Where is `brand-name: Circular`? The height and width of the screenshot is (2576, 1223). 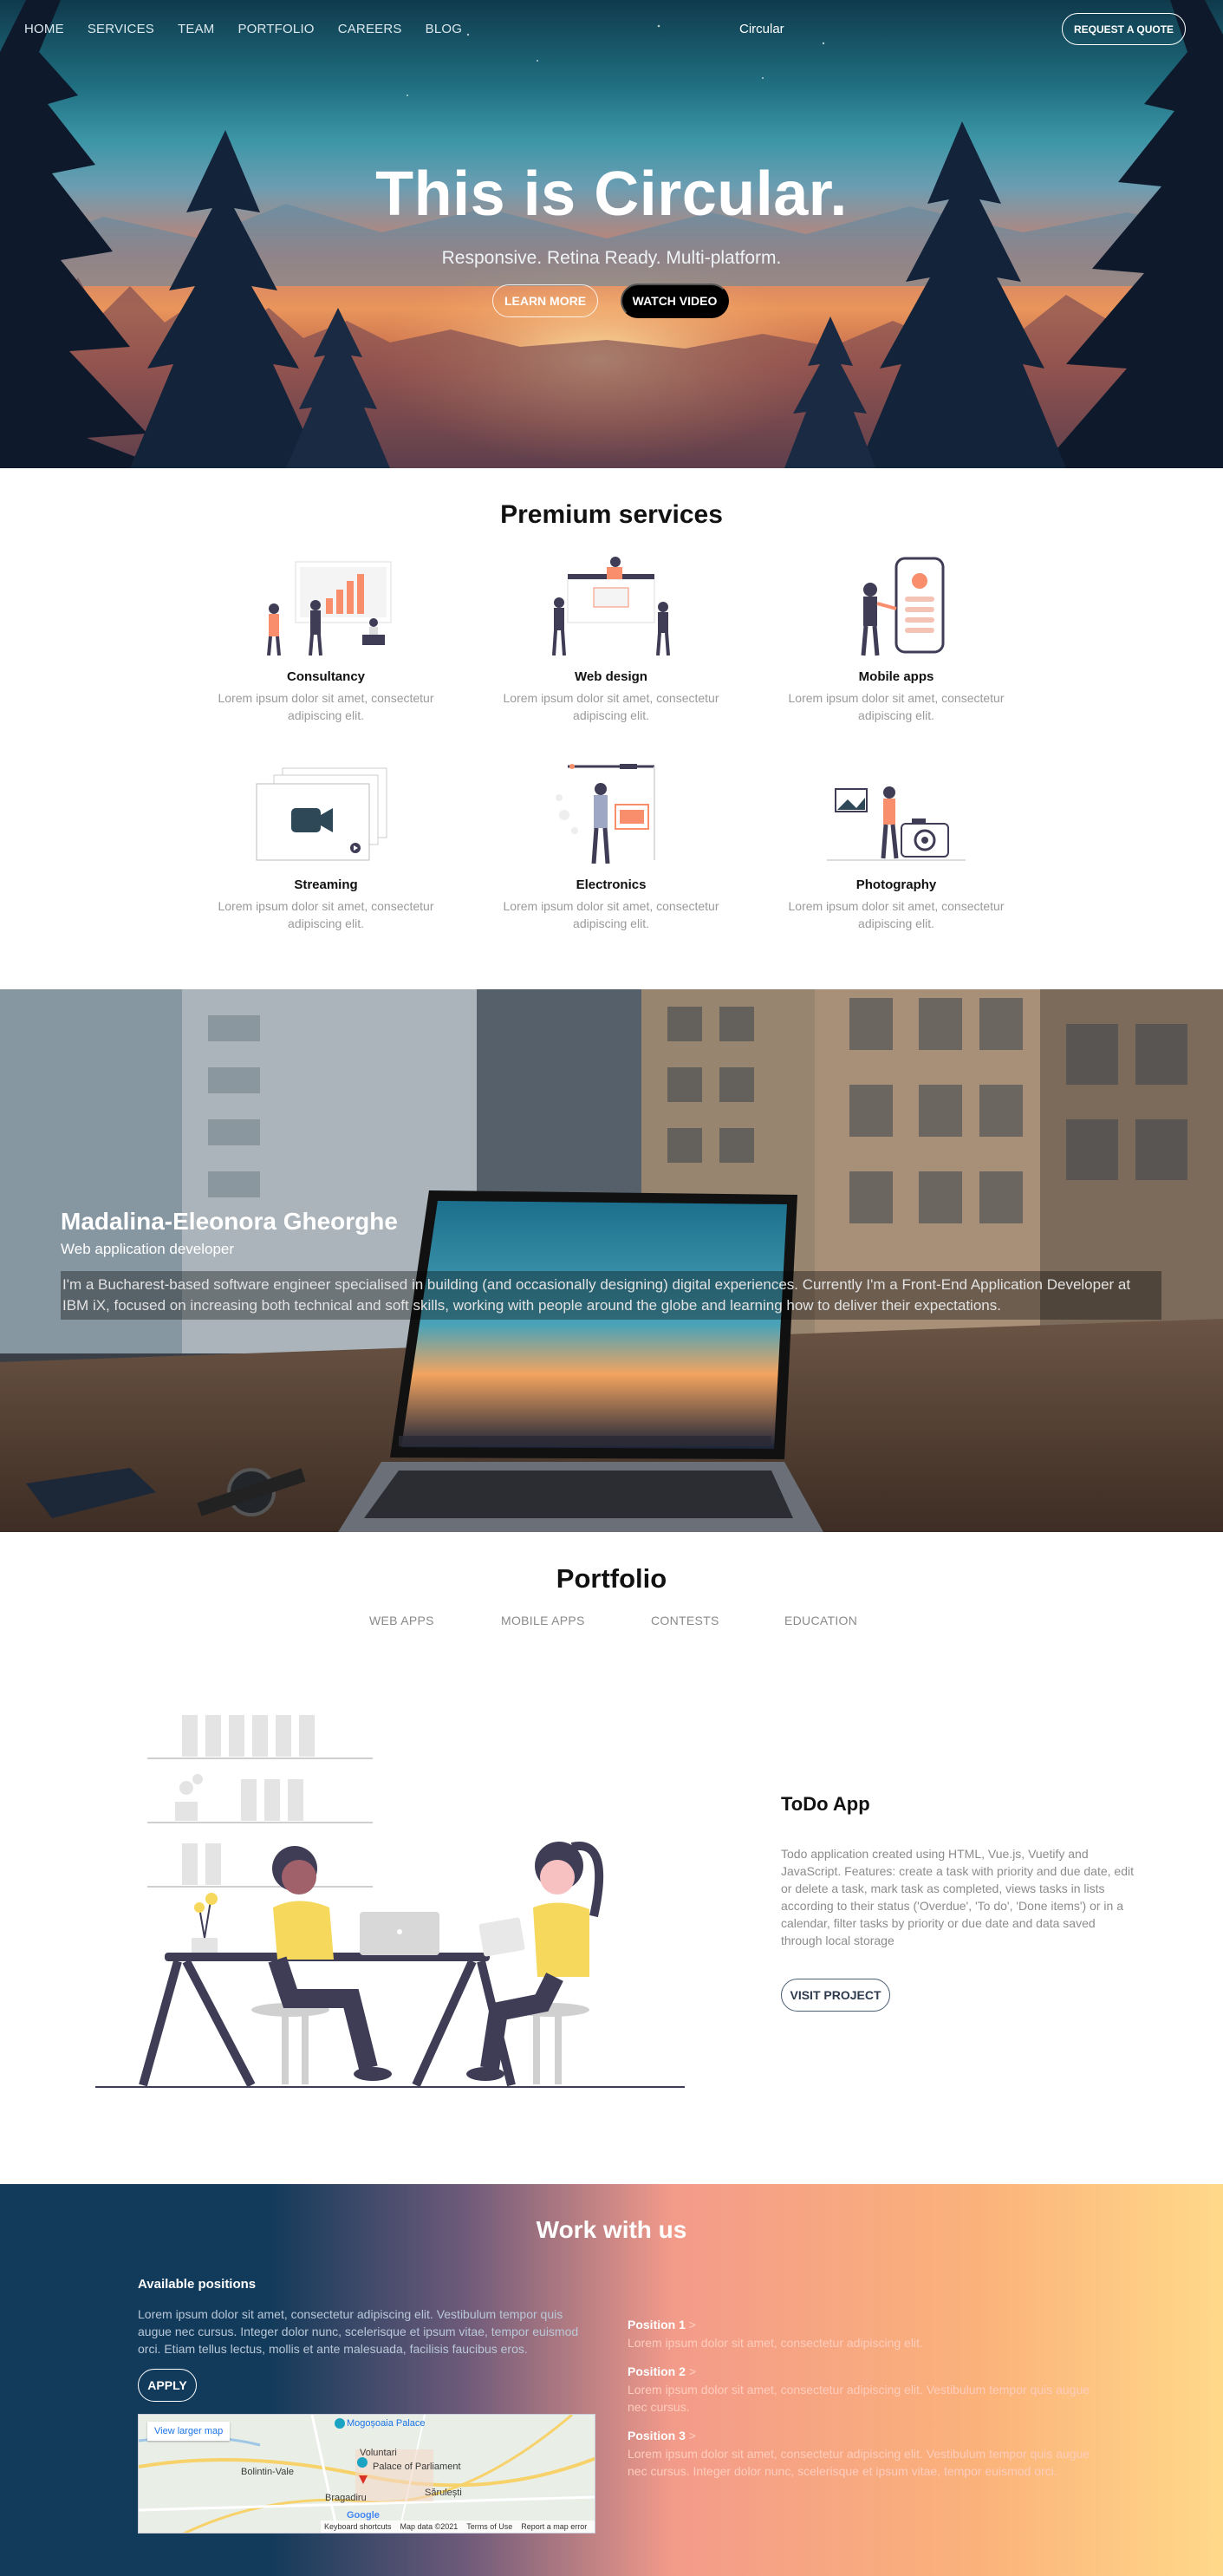
brand-name: Circular is located at coordinates (761, 29).